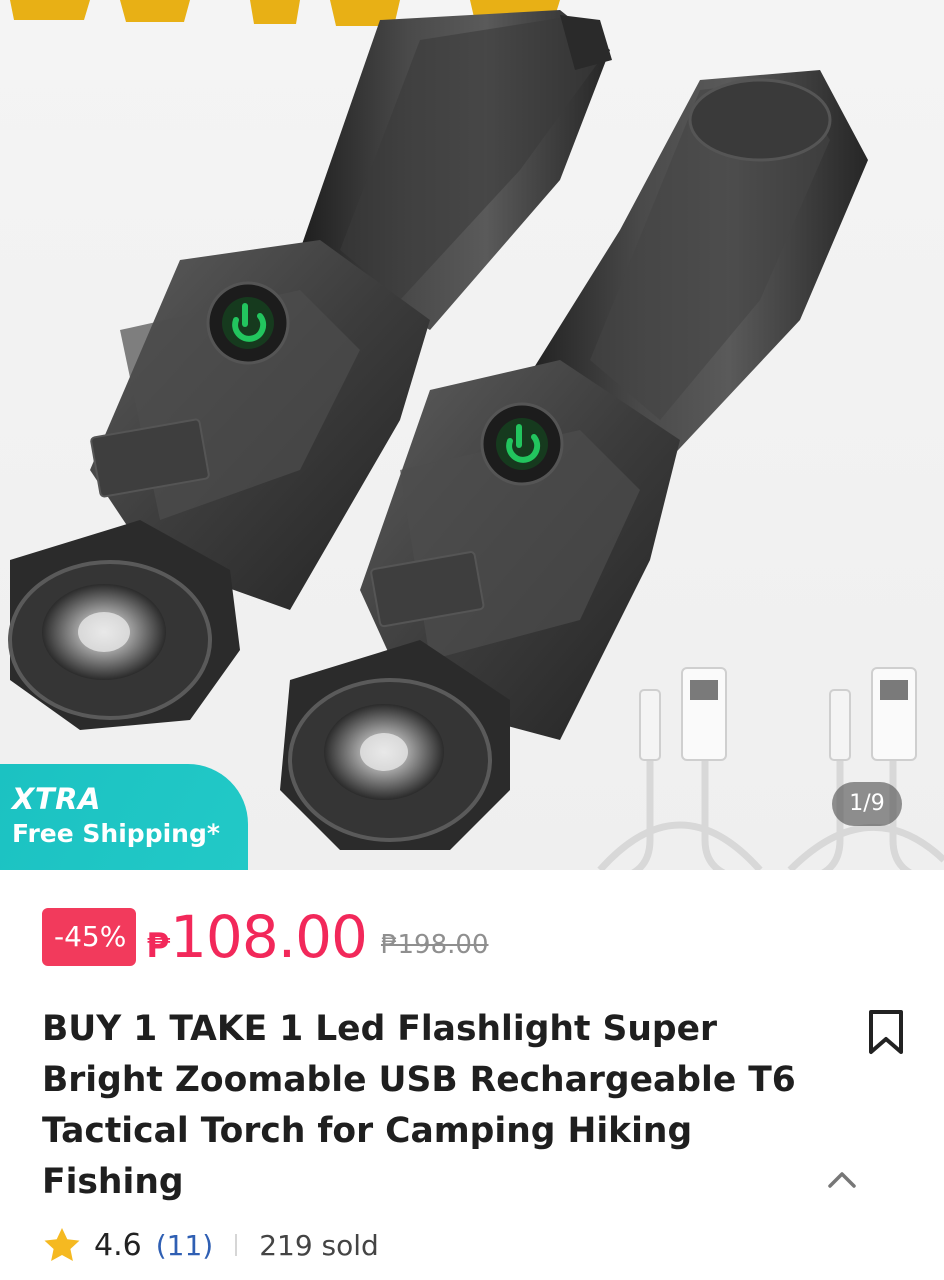 This screenshot has height=1280, width=944. What do you see at coordinates (778, 714) in the screenshot?
I see `usb-connectors` at bounding box center [778, 714].